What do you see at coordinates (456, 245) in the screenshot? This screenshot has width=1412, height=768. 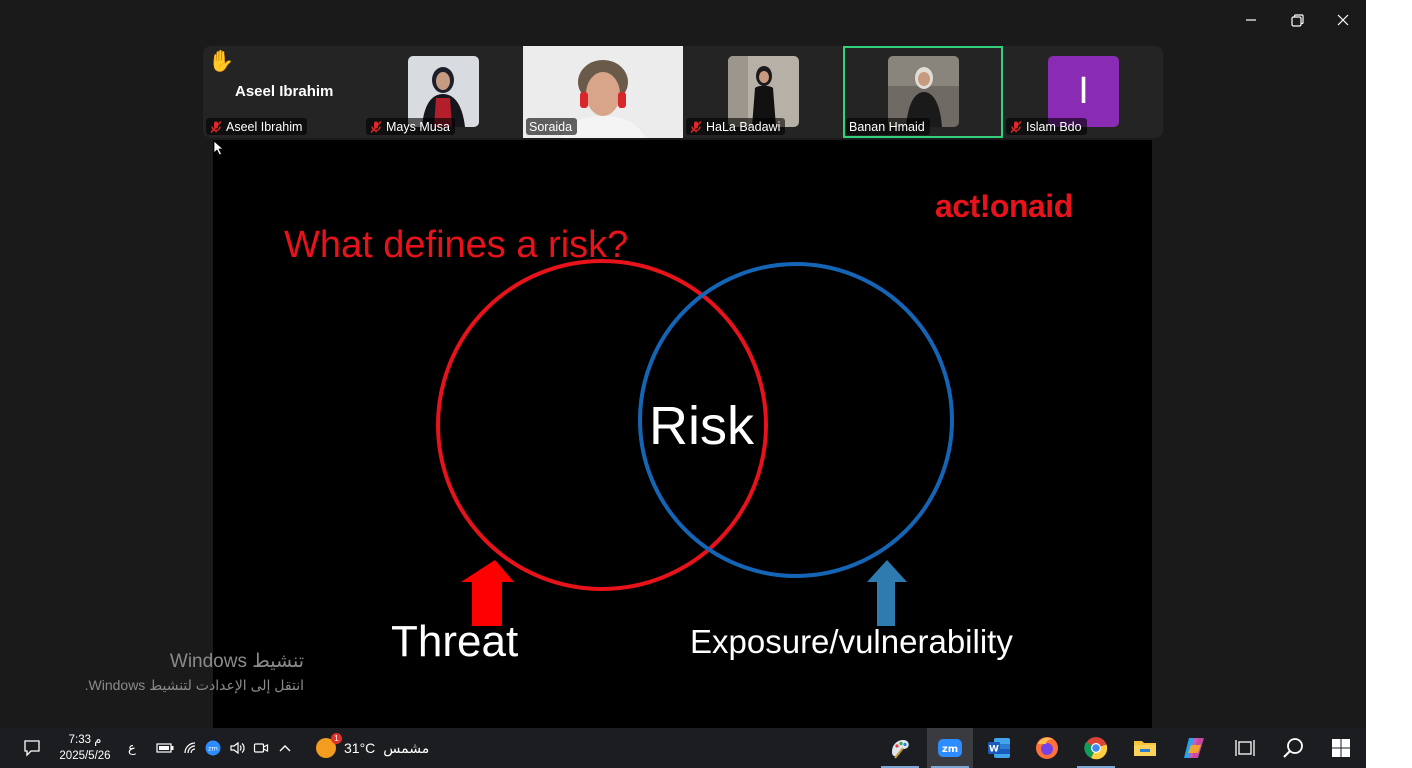 I see `slide-title: What defines a risk?` at bounding box center [456, 245].